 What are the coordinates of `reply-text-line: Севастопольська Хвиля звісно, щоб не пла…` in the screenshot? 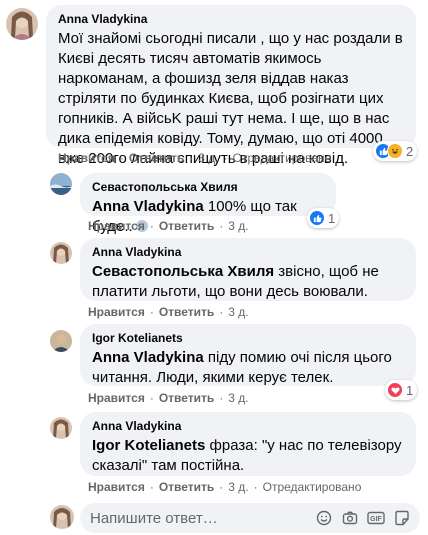 It's located at (248, 282).